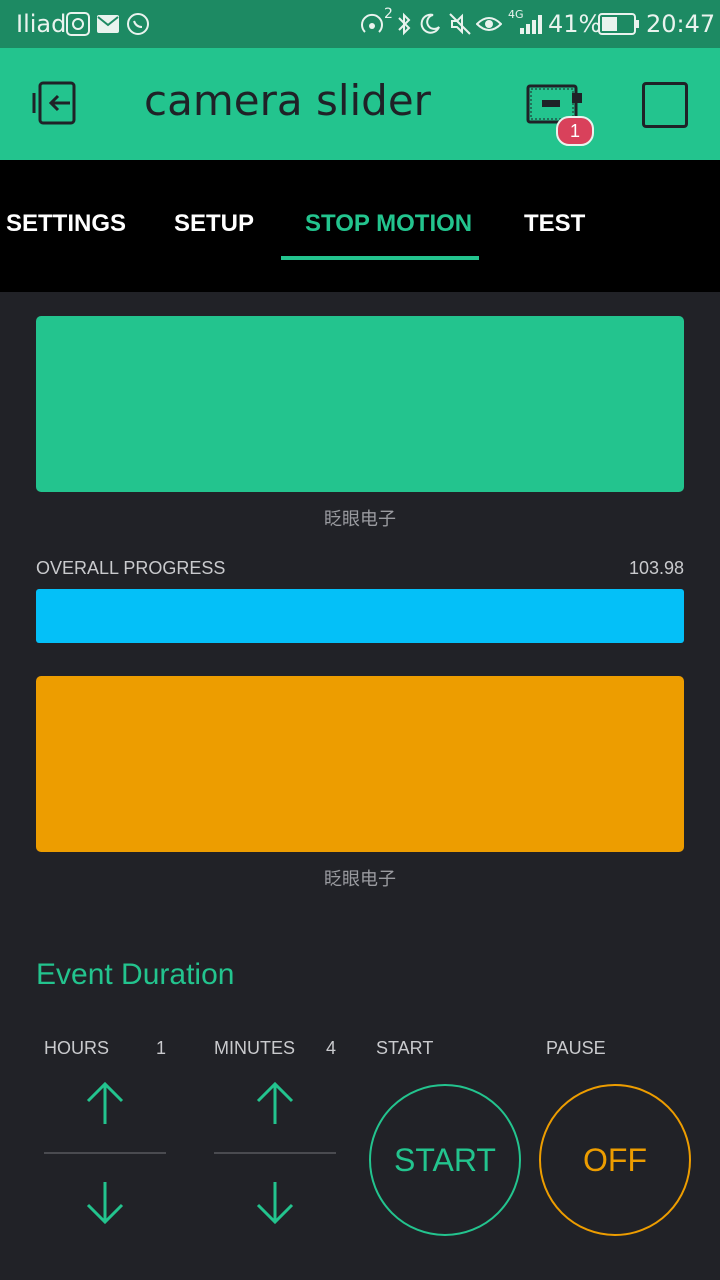  Describe the element at coordinates (405, 1048) in the screenshot. I see `start-label: START` at that location.